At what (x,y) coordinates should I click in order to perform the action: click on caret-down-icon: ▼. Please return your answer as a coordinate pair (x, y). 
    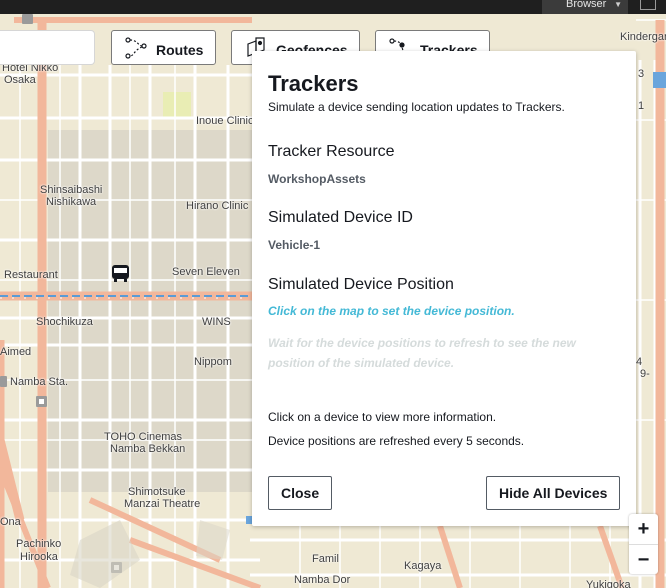
    Looking at the image, I should click on (618, 4).